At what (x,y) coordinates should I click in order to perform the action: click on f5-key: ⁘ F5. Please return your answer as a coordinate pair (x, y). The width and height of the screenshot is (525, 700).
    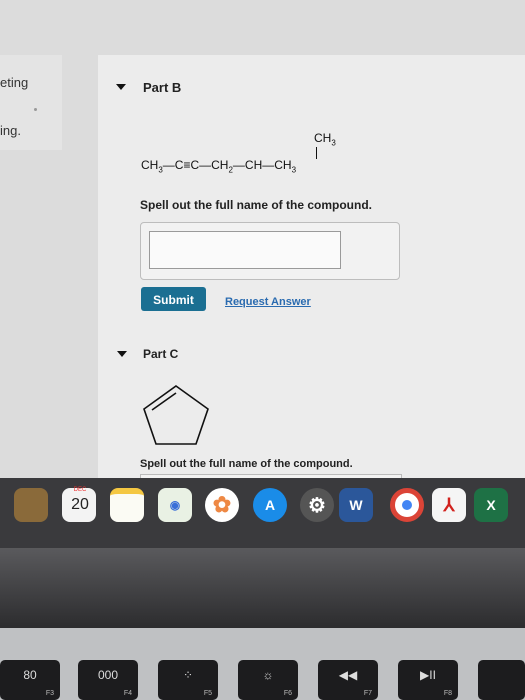
    Looking at the image, I should click on (188, 680).